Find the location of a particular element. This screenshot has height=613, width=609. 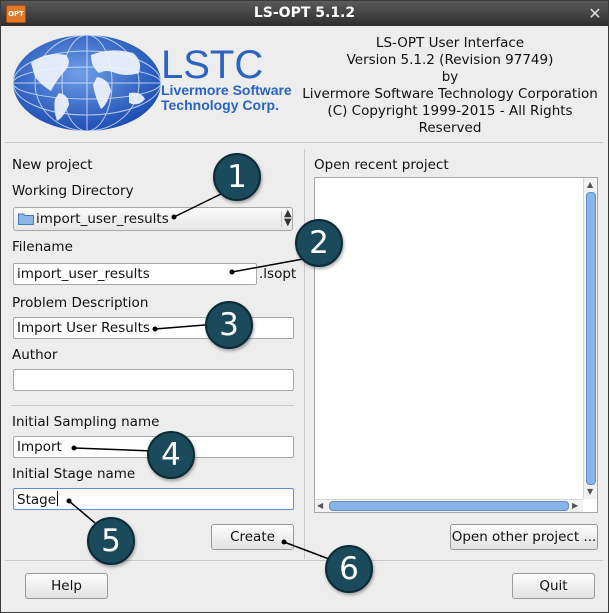

callout-1: 1 is located at coordinates (237, 177).